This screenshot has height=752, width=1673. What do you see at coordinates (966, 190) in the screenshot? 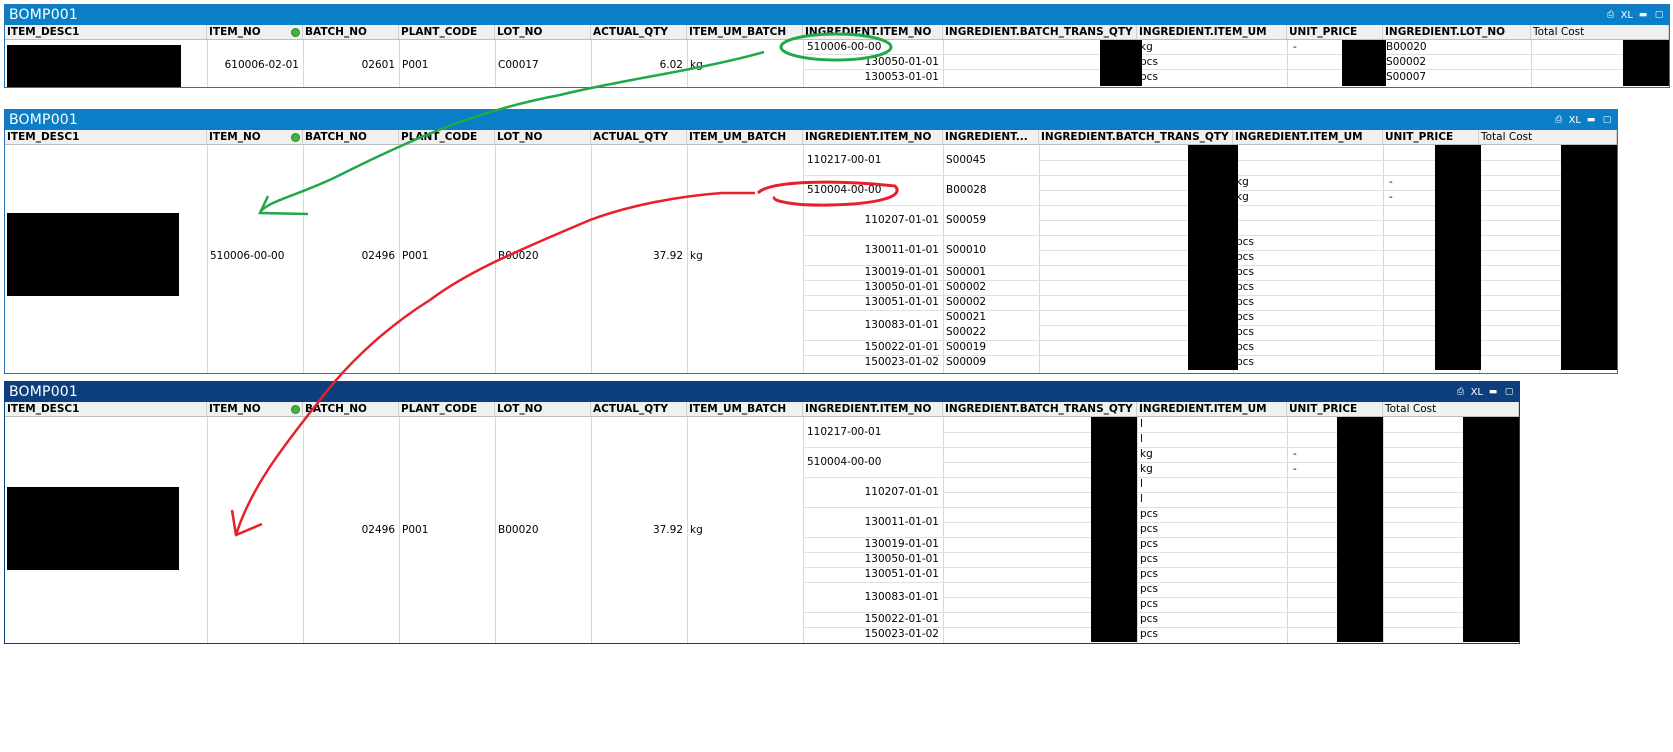
I see `ingredient-lot-no-cell: B00028` at bounding box center [966, 190].